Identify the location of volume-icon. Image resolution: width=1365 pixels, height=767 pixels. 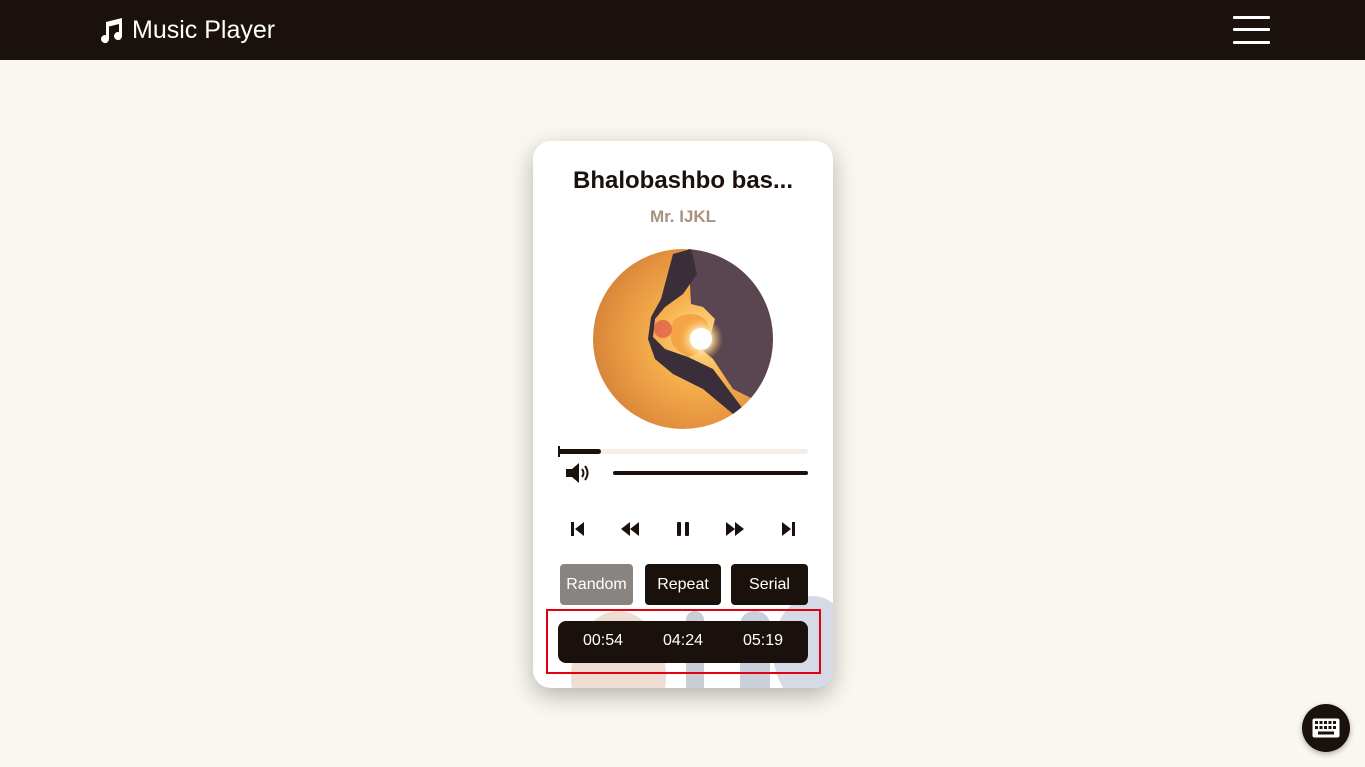
(578, 473).